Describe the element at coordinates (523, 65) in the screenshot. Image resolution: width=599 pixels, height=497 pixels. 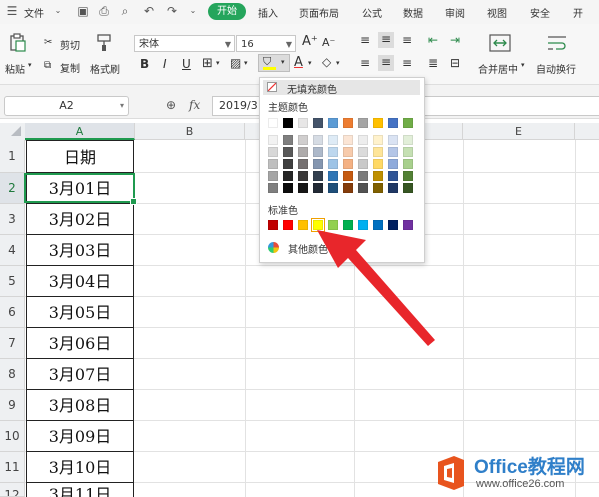
I see `merge-dropdown-icon: ▾` at that location.